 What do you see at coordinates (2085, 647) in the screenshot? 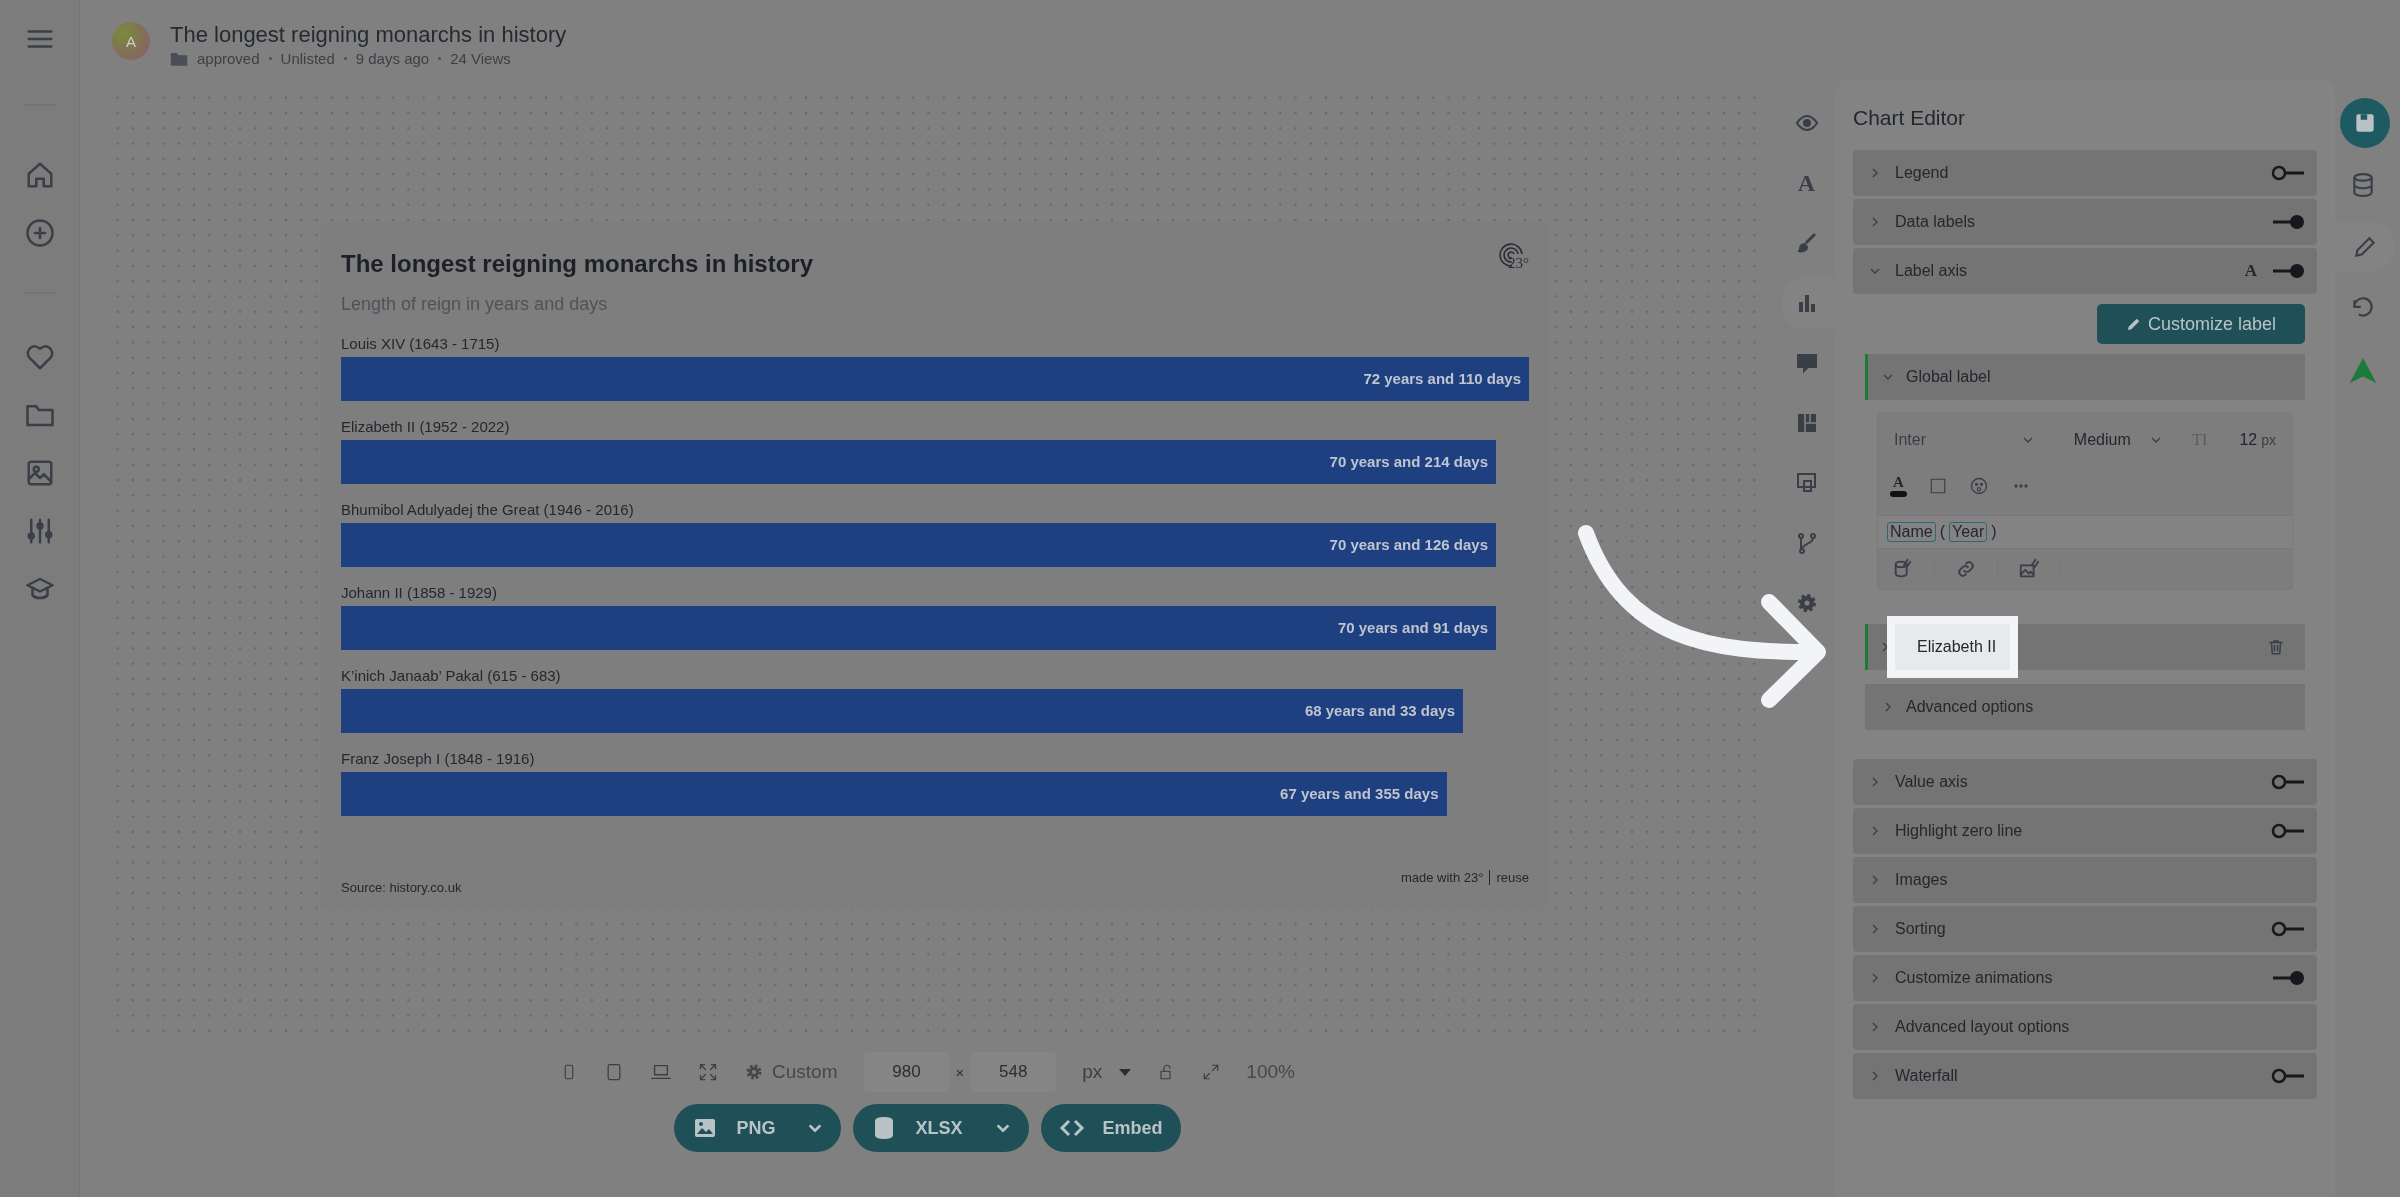
I see `label-group-header: Elizabeth II` at bounding box center [2085, 647].